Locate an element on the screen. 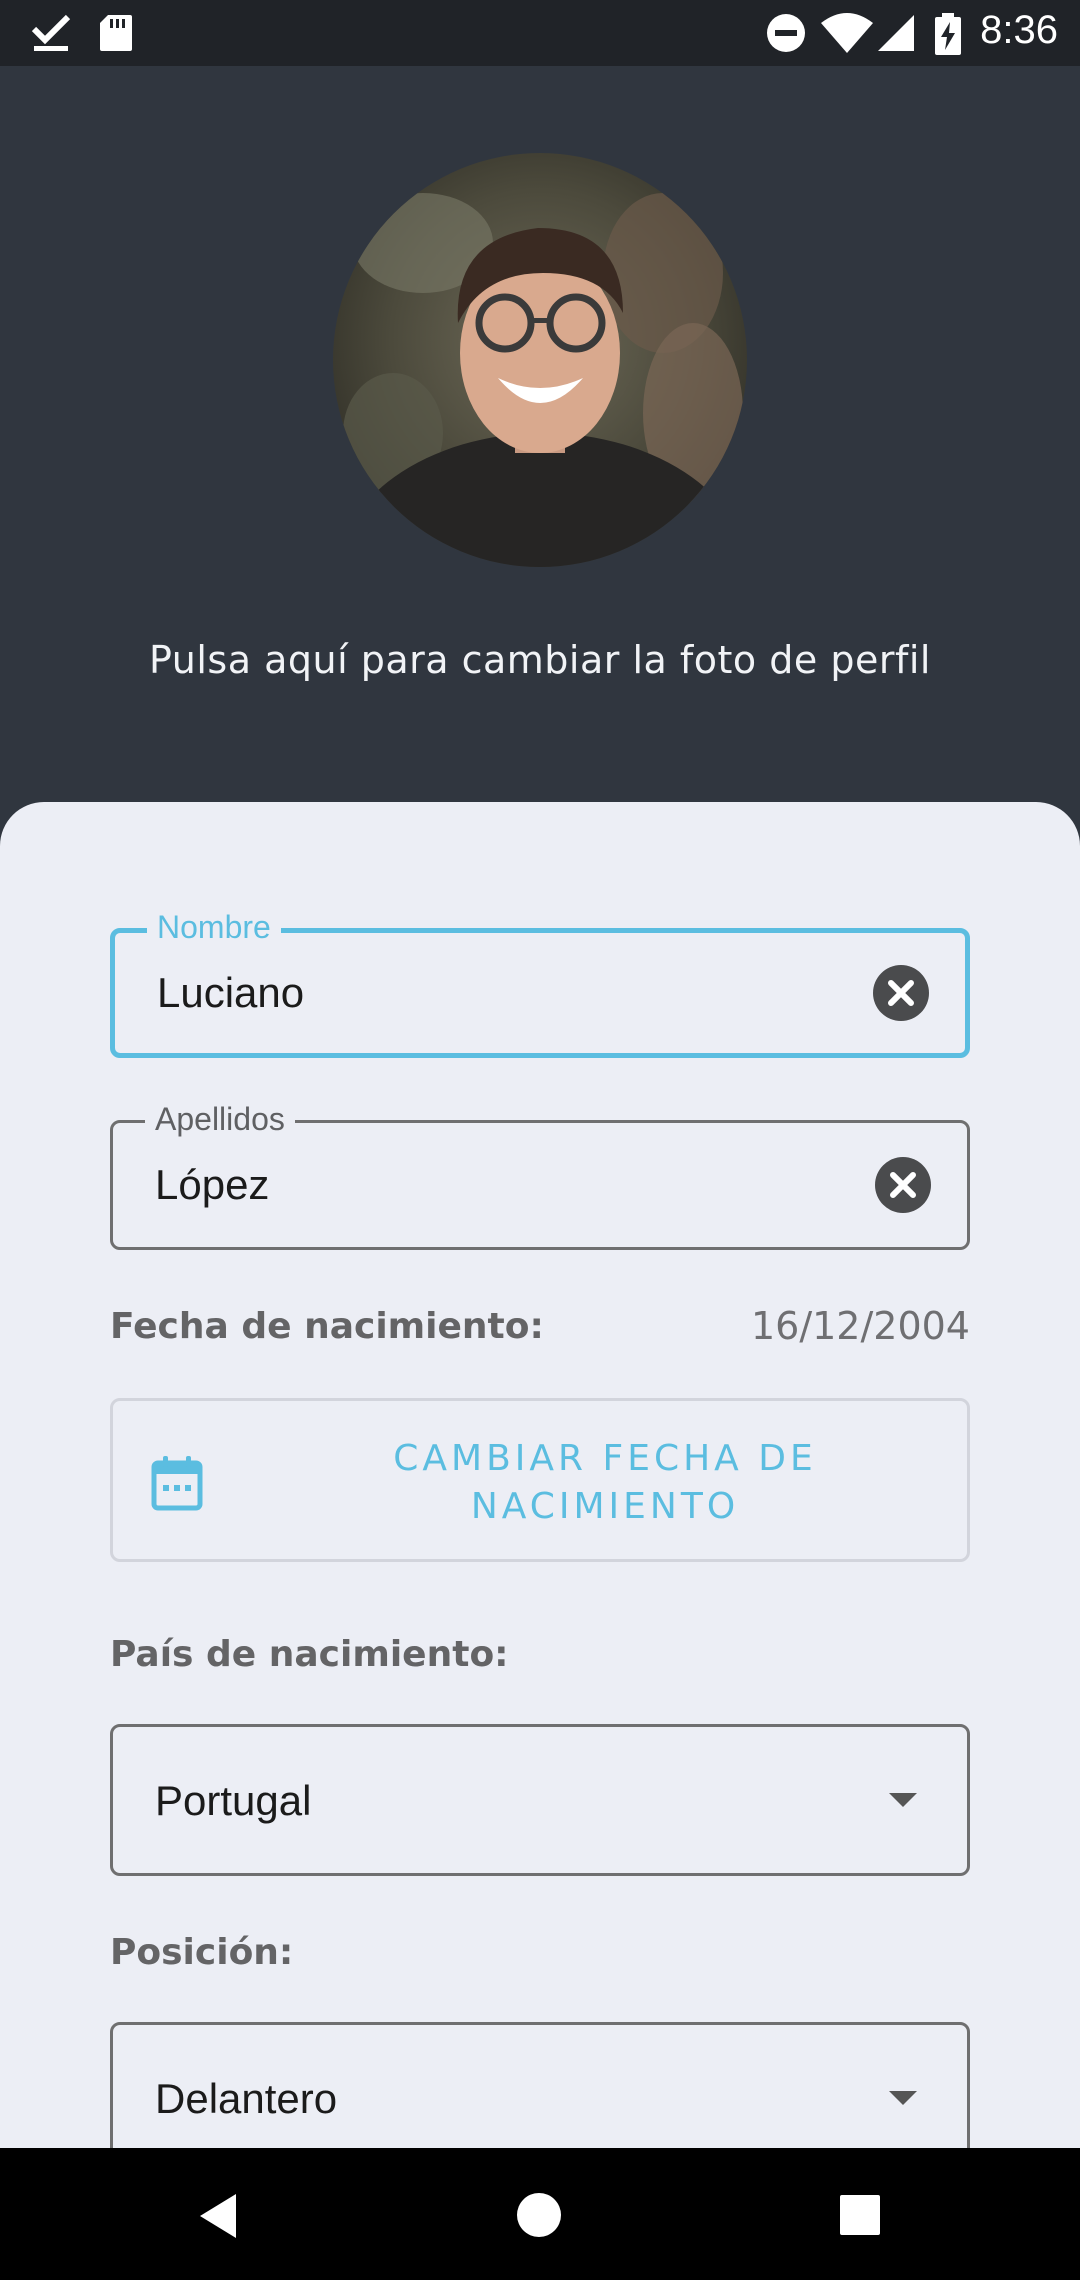  first-name-label: Nombre is located at coordinates (214, 927).